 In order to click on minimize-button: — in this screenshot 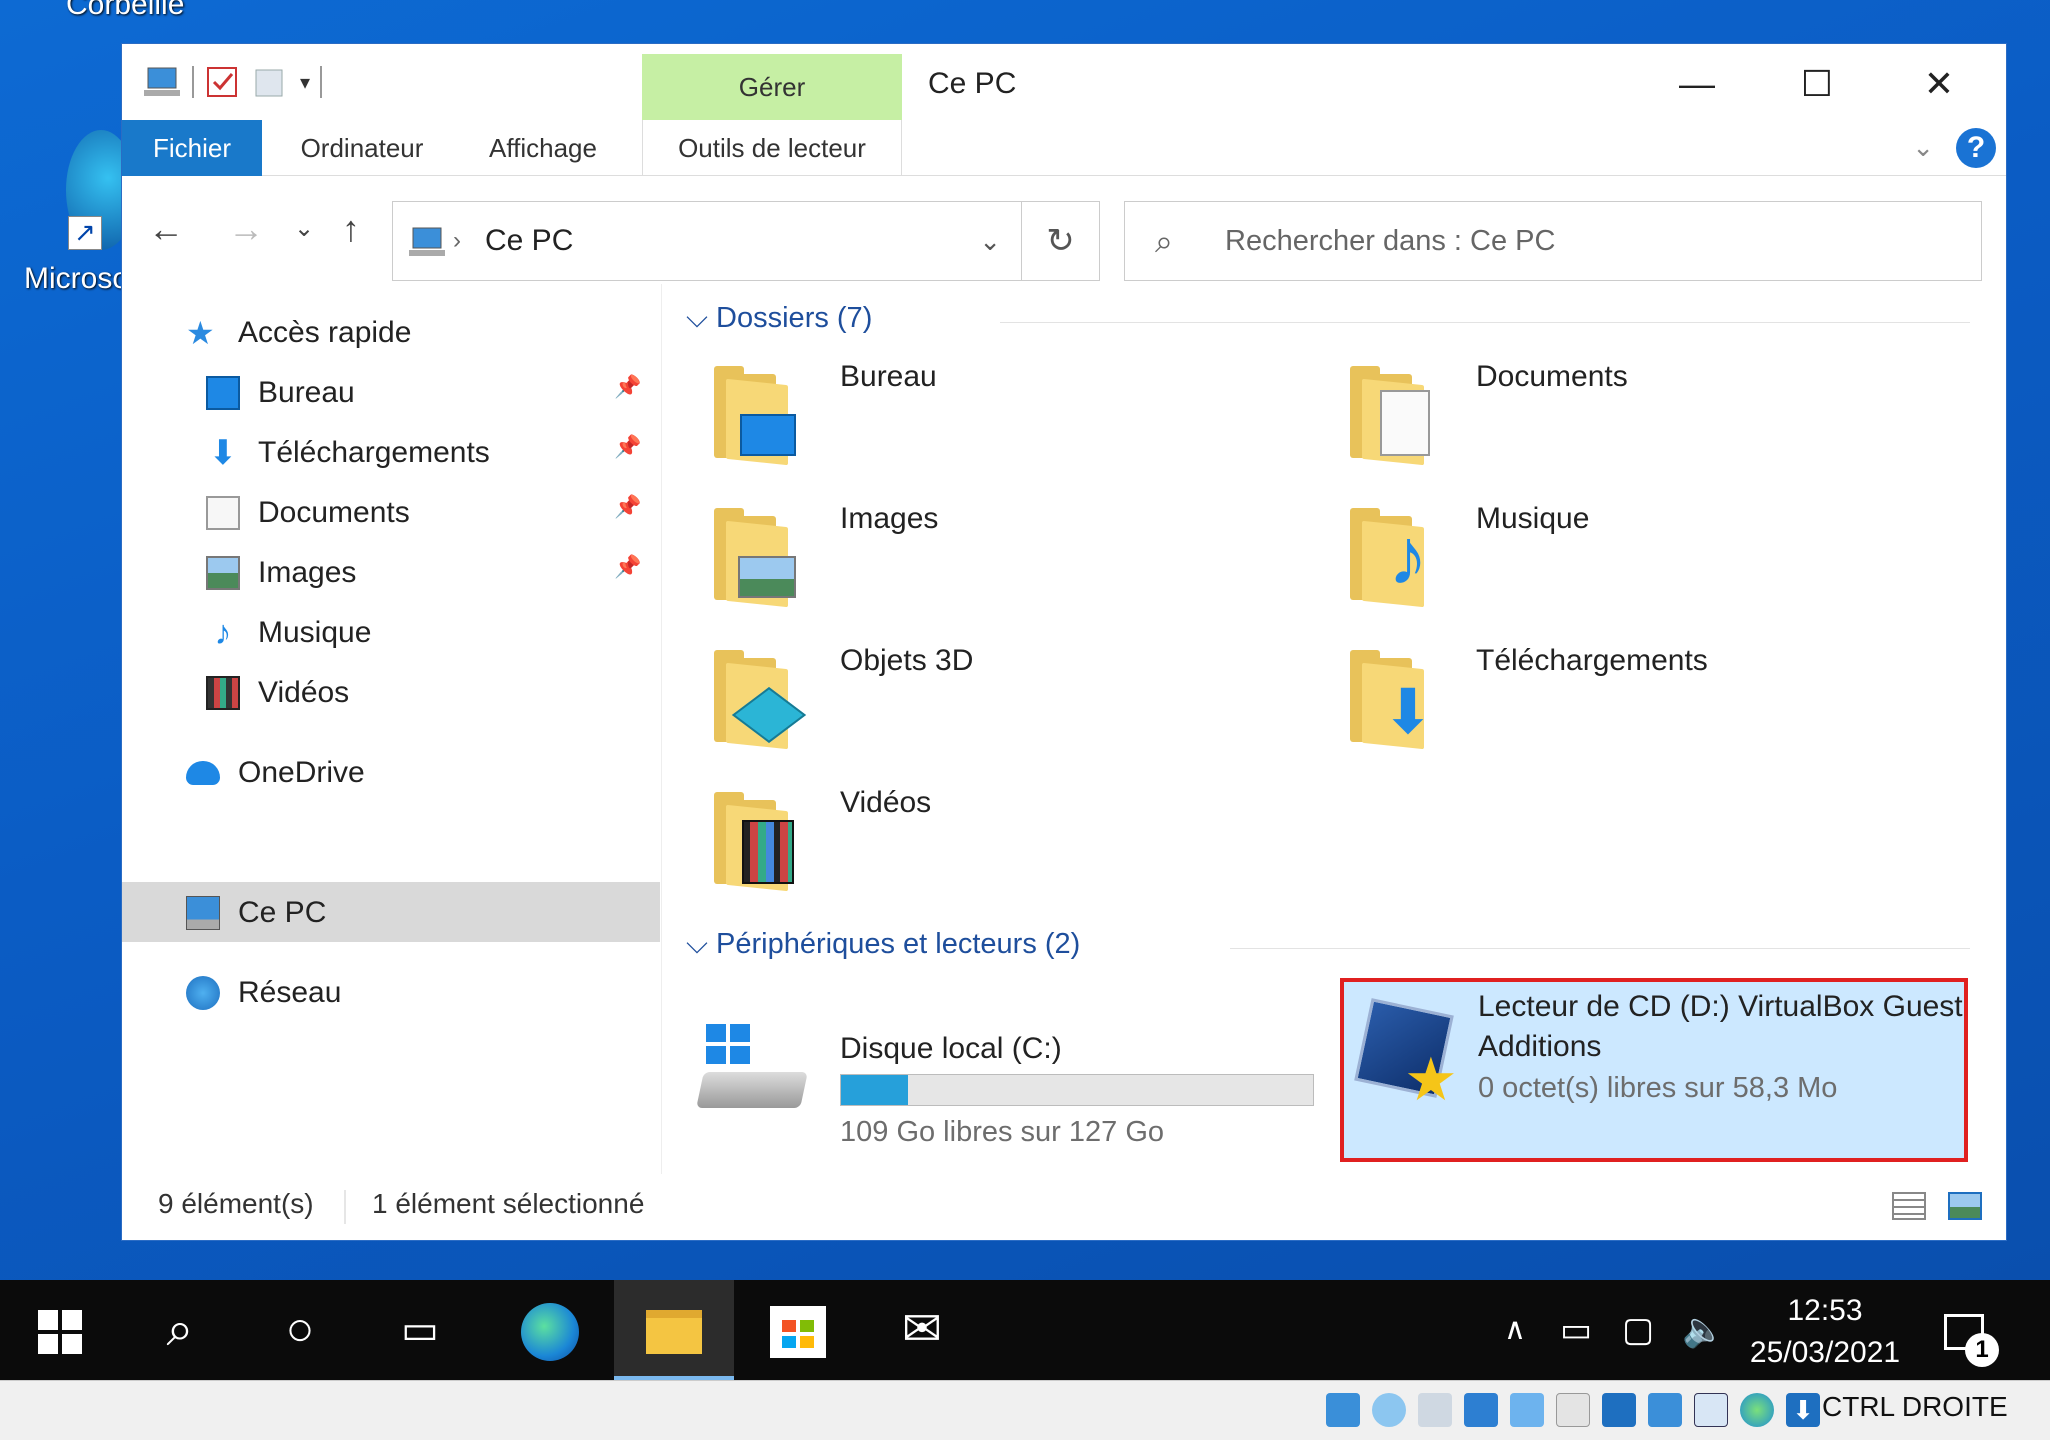, I will do `click(1697, 84)`.